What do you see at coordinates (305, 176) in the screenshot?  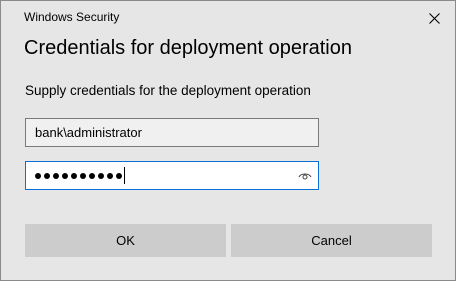 I see `eye-icon` at bounding box center [305, 176].